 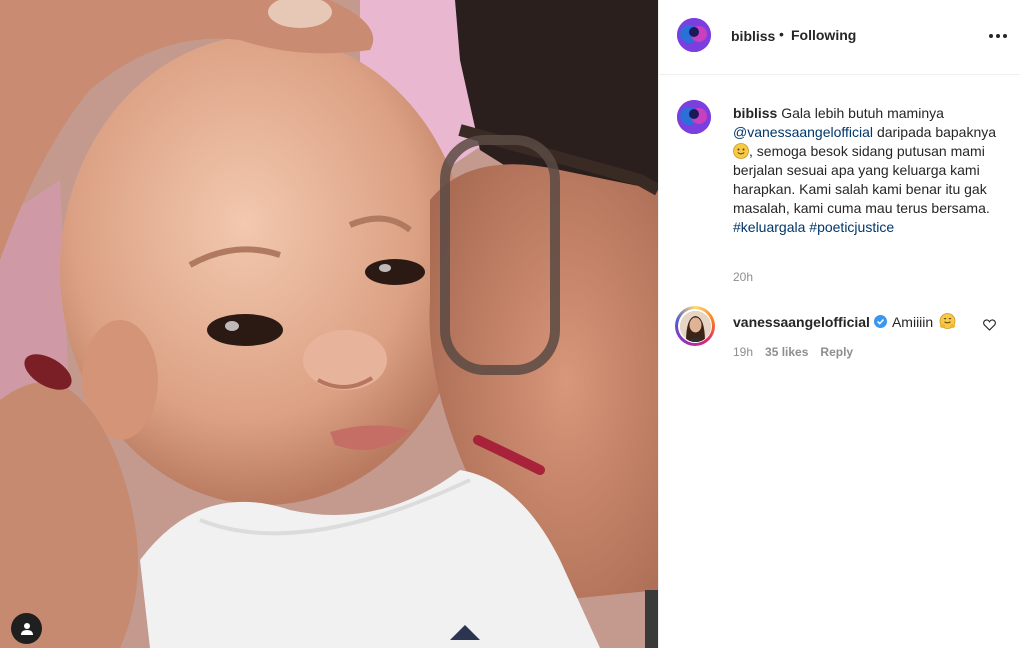 What do you see at coordinates (769, 227) in the screenshot?
I see `hashtag-link: #keluargala` at bounding box center [769, 227].